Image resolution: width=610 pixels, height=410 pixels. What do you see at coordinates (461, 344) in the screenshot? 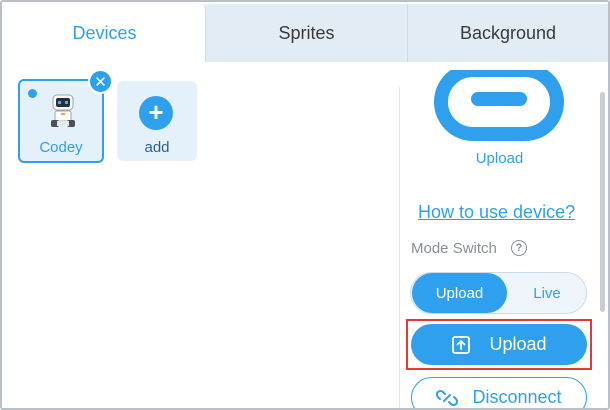
I see `upload-icon` at bounding box center [461, 344].